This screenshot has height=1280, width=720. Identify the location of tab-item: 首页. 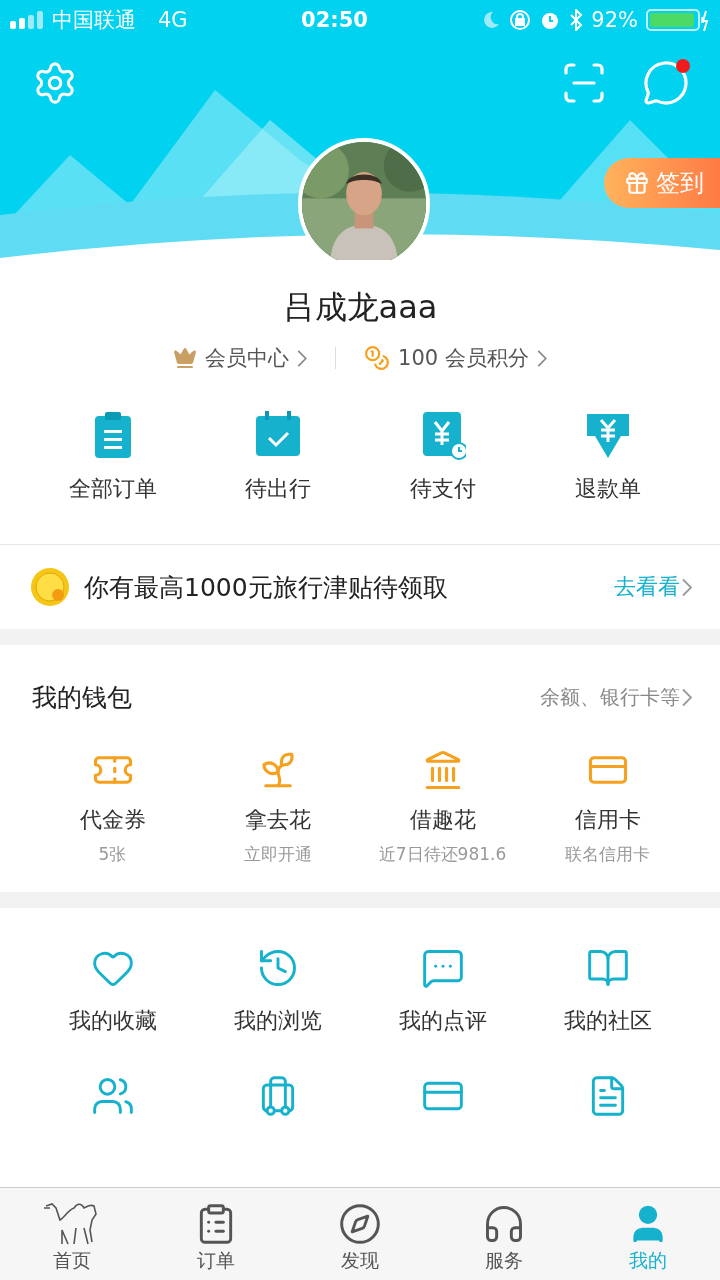
(72, 1234).